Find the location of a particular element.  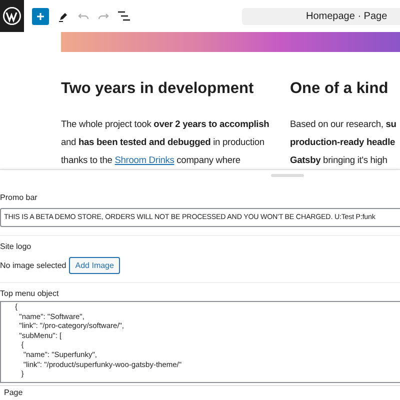

resize-handle is located at coordinates (287, 175).